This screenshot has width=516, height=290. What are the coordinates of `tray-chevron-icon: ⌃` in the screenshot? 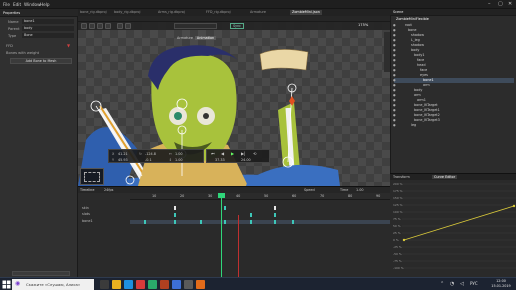 It's located at (442, 284).